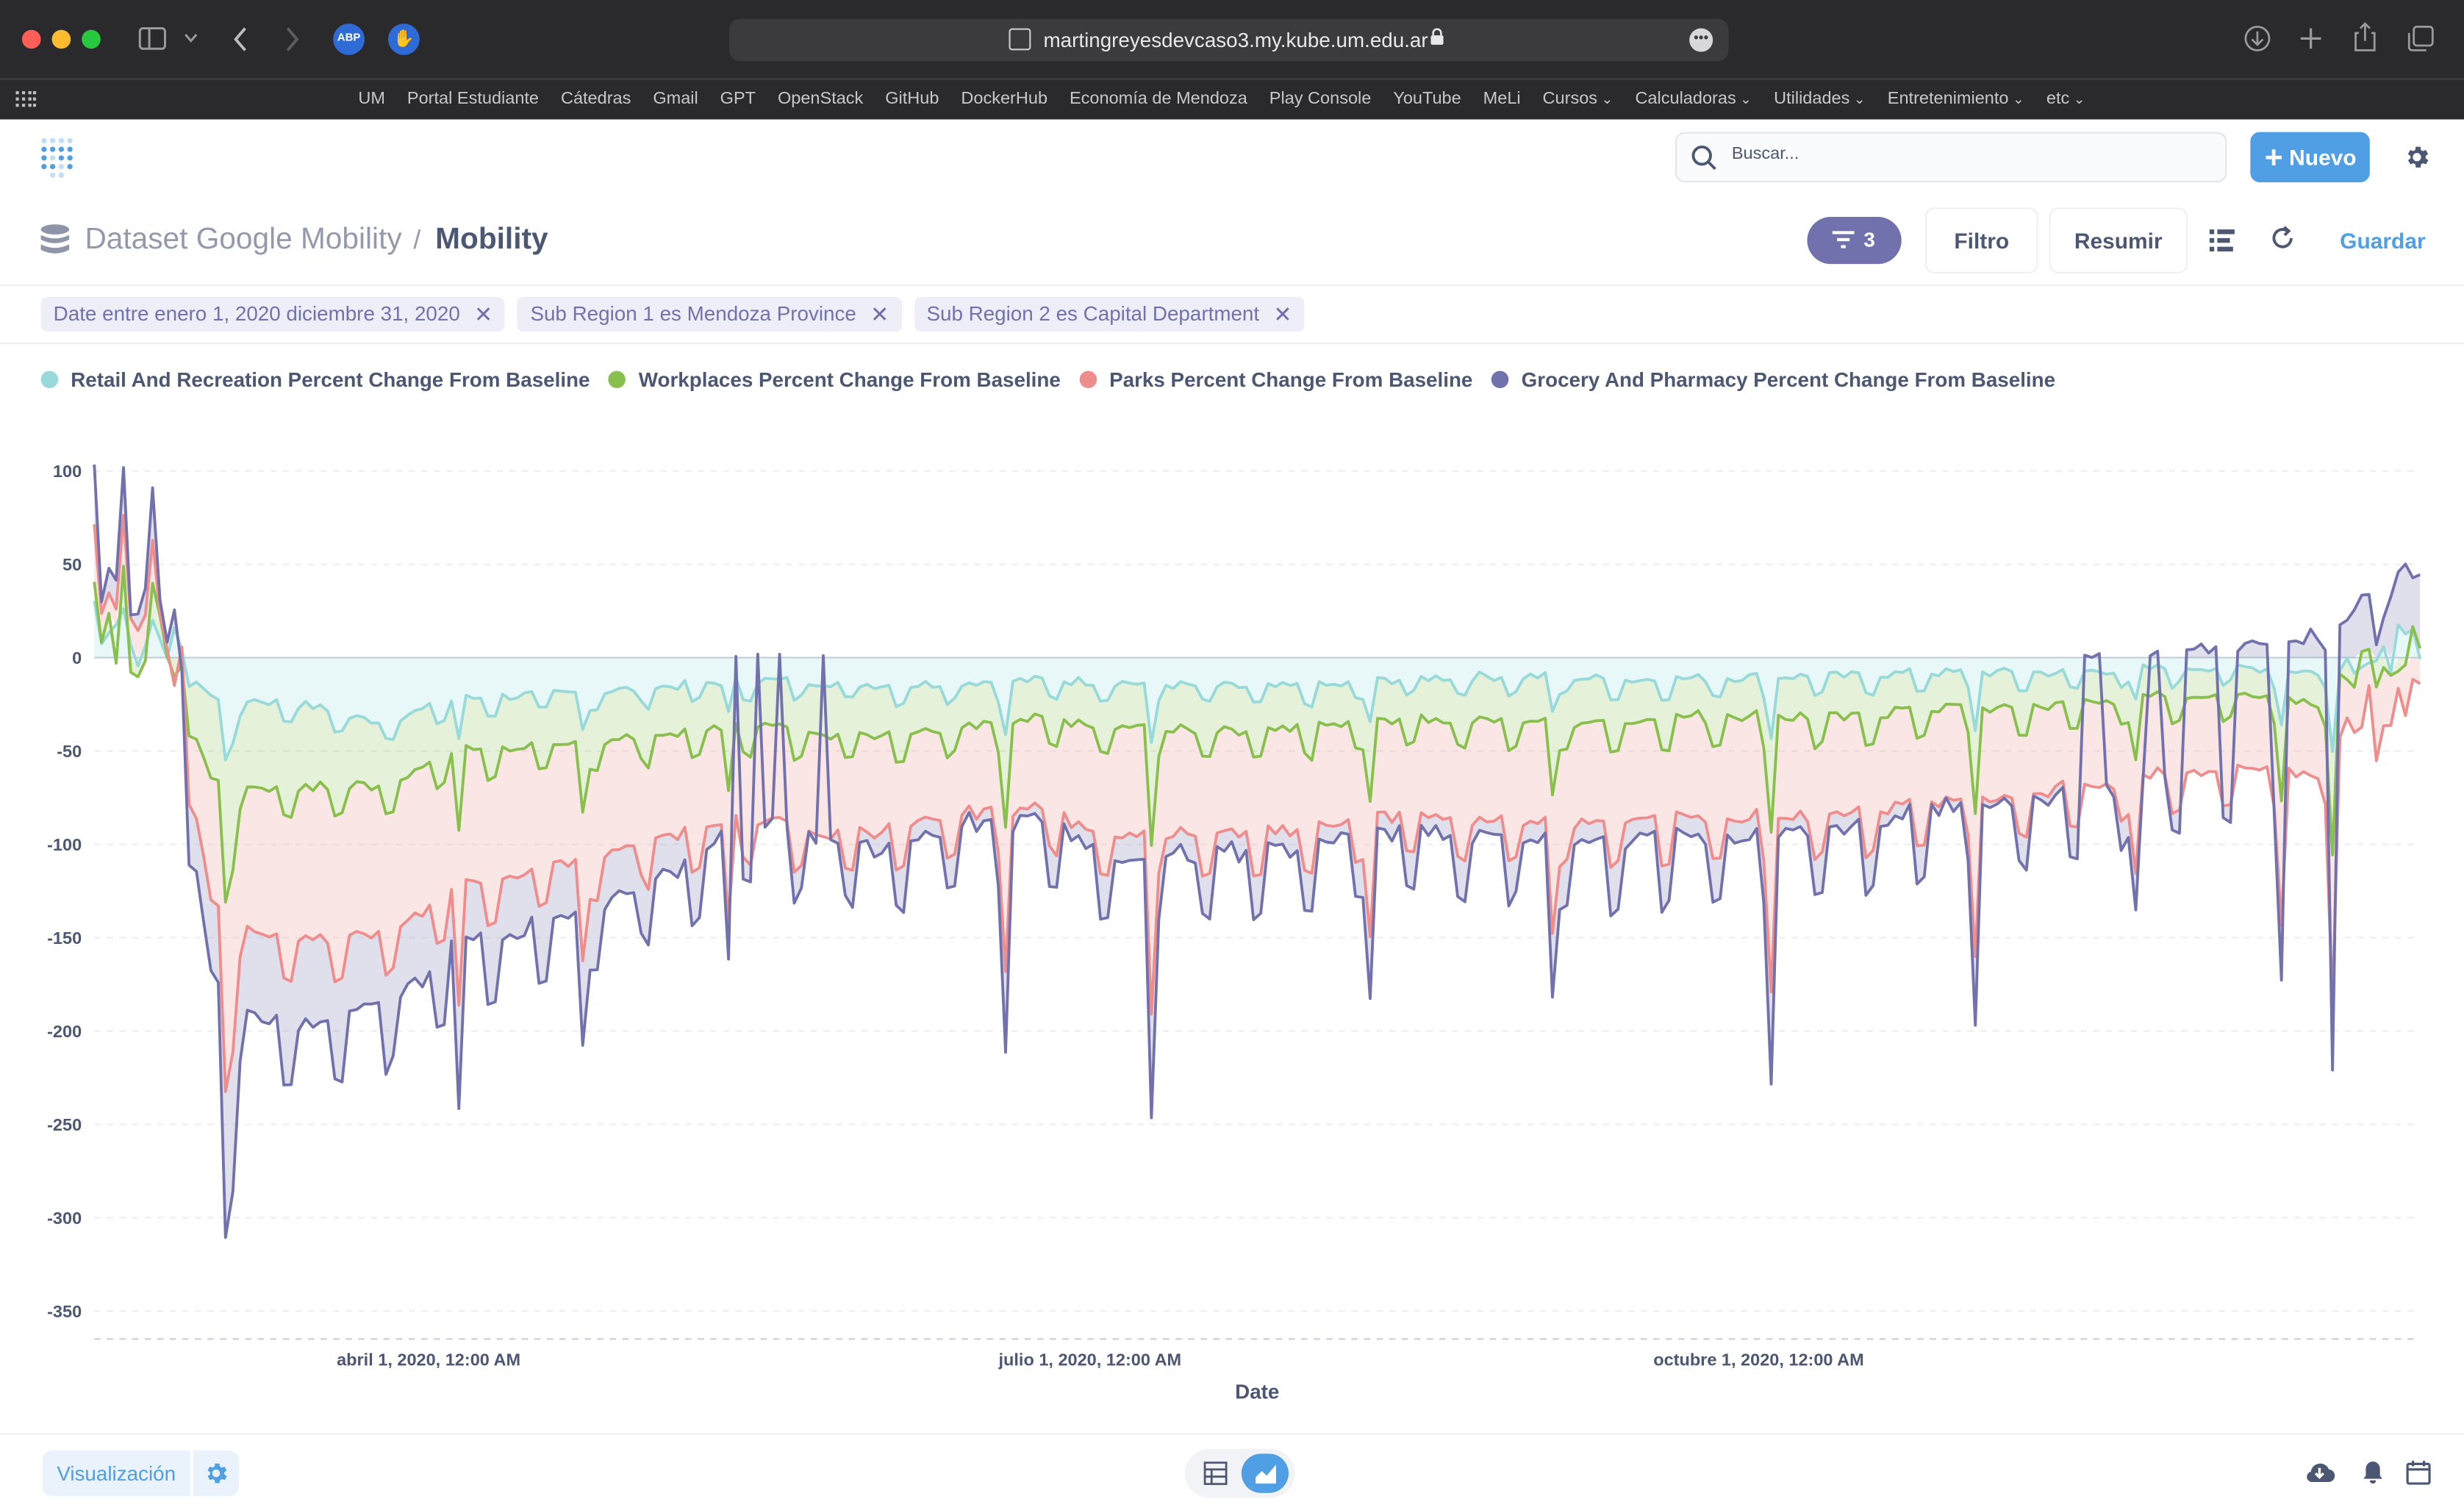  Describe the element at coordinates (492, 241) in the screenshot. I see `page-title: Mobility` at that location.